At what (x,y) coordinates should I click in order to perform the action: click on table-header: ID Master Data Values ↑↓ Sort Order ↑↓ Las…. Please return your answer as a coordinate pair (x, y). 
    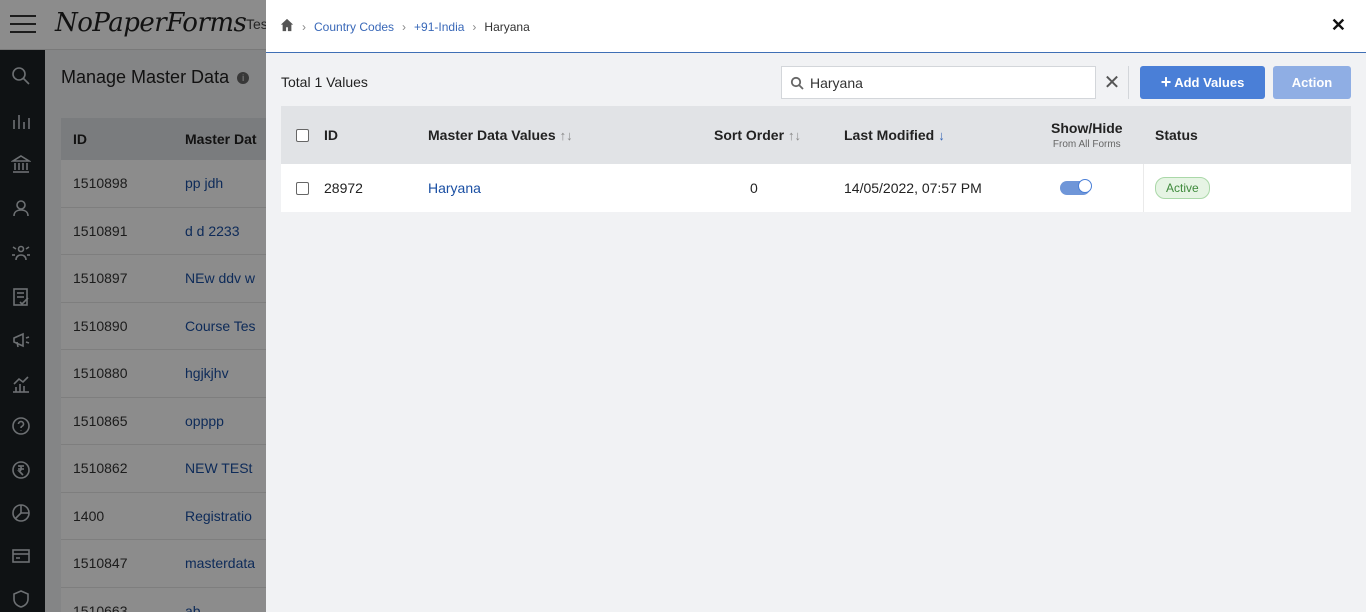
    Looking at the image, I should click on (816, 135).